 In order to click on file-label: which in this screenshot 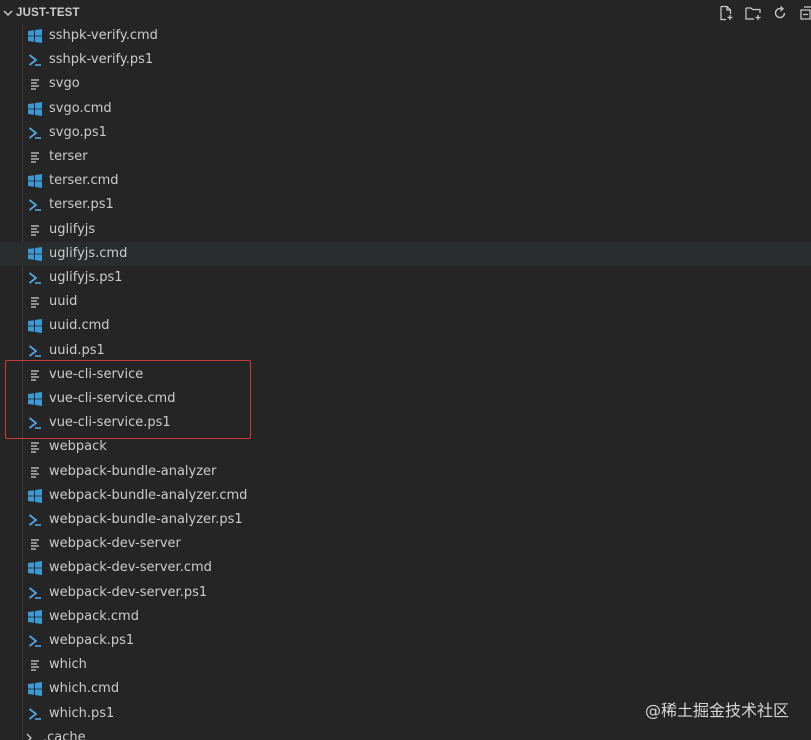, I will do `click(68, 665)`.